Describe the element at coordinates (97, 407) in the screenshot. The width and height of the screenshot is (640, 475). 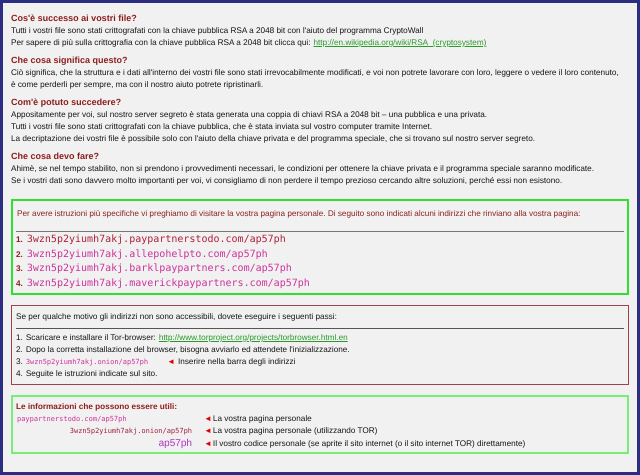
I see `info-heading: Le informazioni che possono essere utili:` at that location.